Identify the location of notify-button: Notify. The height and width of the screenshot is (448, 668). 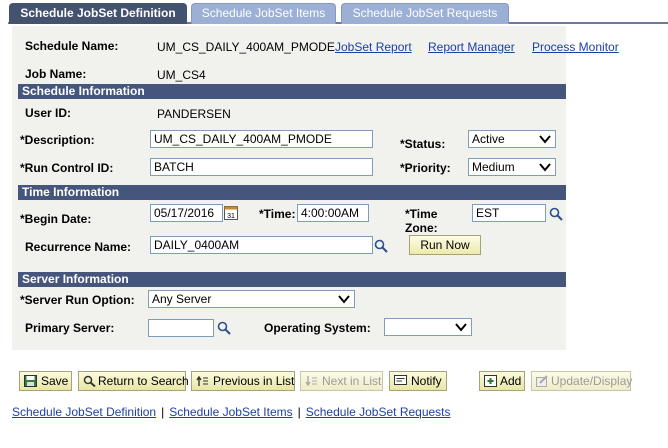
(418, 381).